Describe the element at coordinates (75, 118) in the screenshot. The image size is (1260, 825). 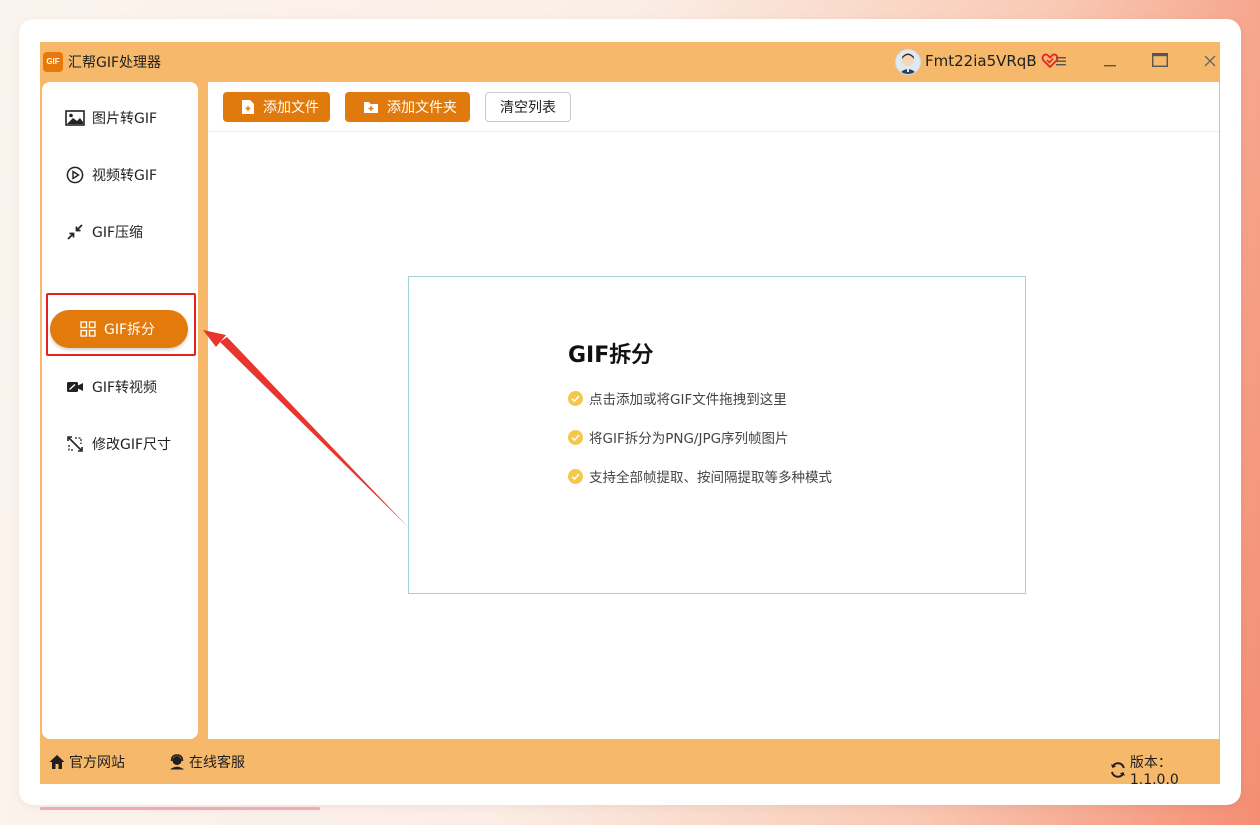
I see `image-icon` at that location.